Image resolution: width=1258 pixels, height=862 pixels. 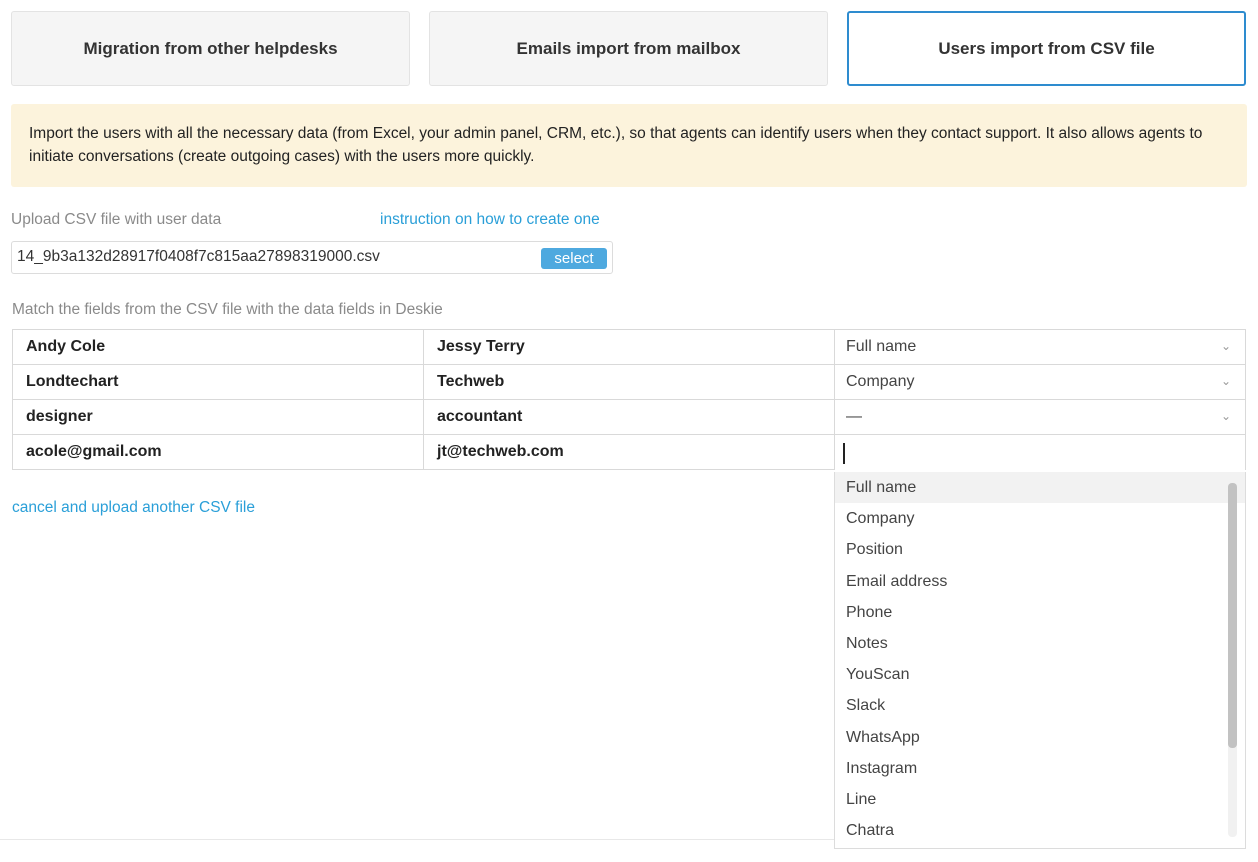 I want to click on dropdown-option-notes: Notes, so click(x=1040, y=643).